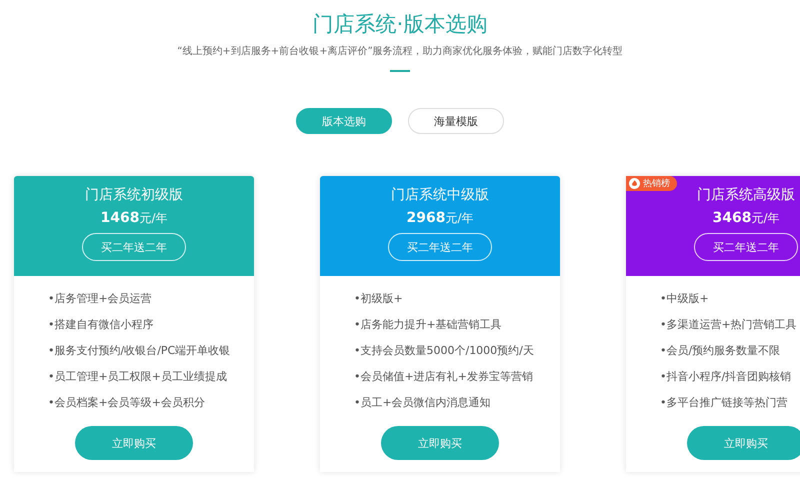  What do you see at coordinates (120, 218) in the screenshot?
I see `plan-price: 1468` at bounding box center [120, 218].